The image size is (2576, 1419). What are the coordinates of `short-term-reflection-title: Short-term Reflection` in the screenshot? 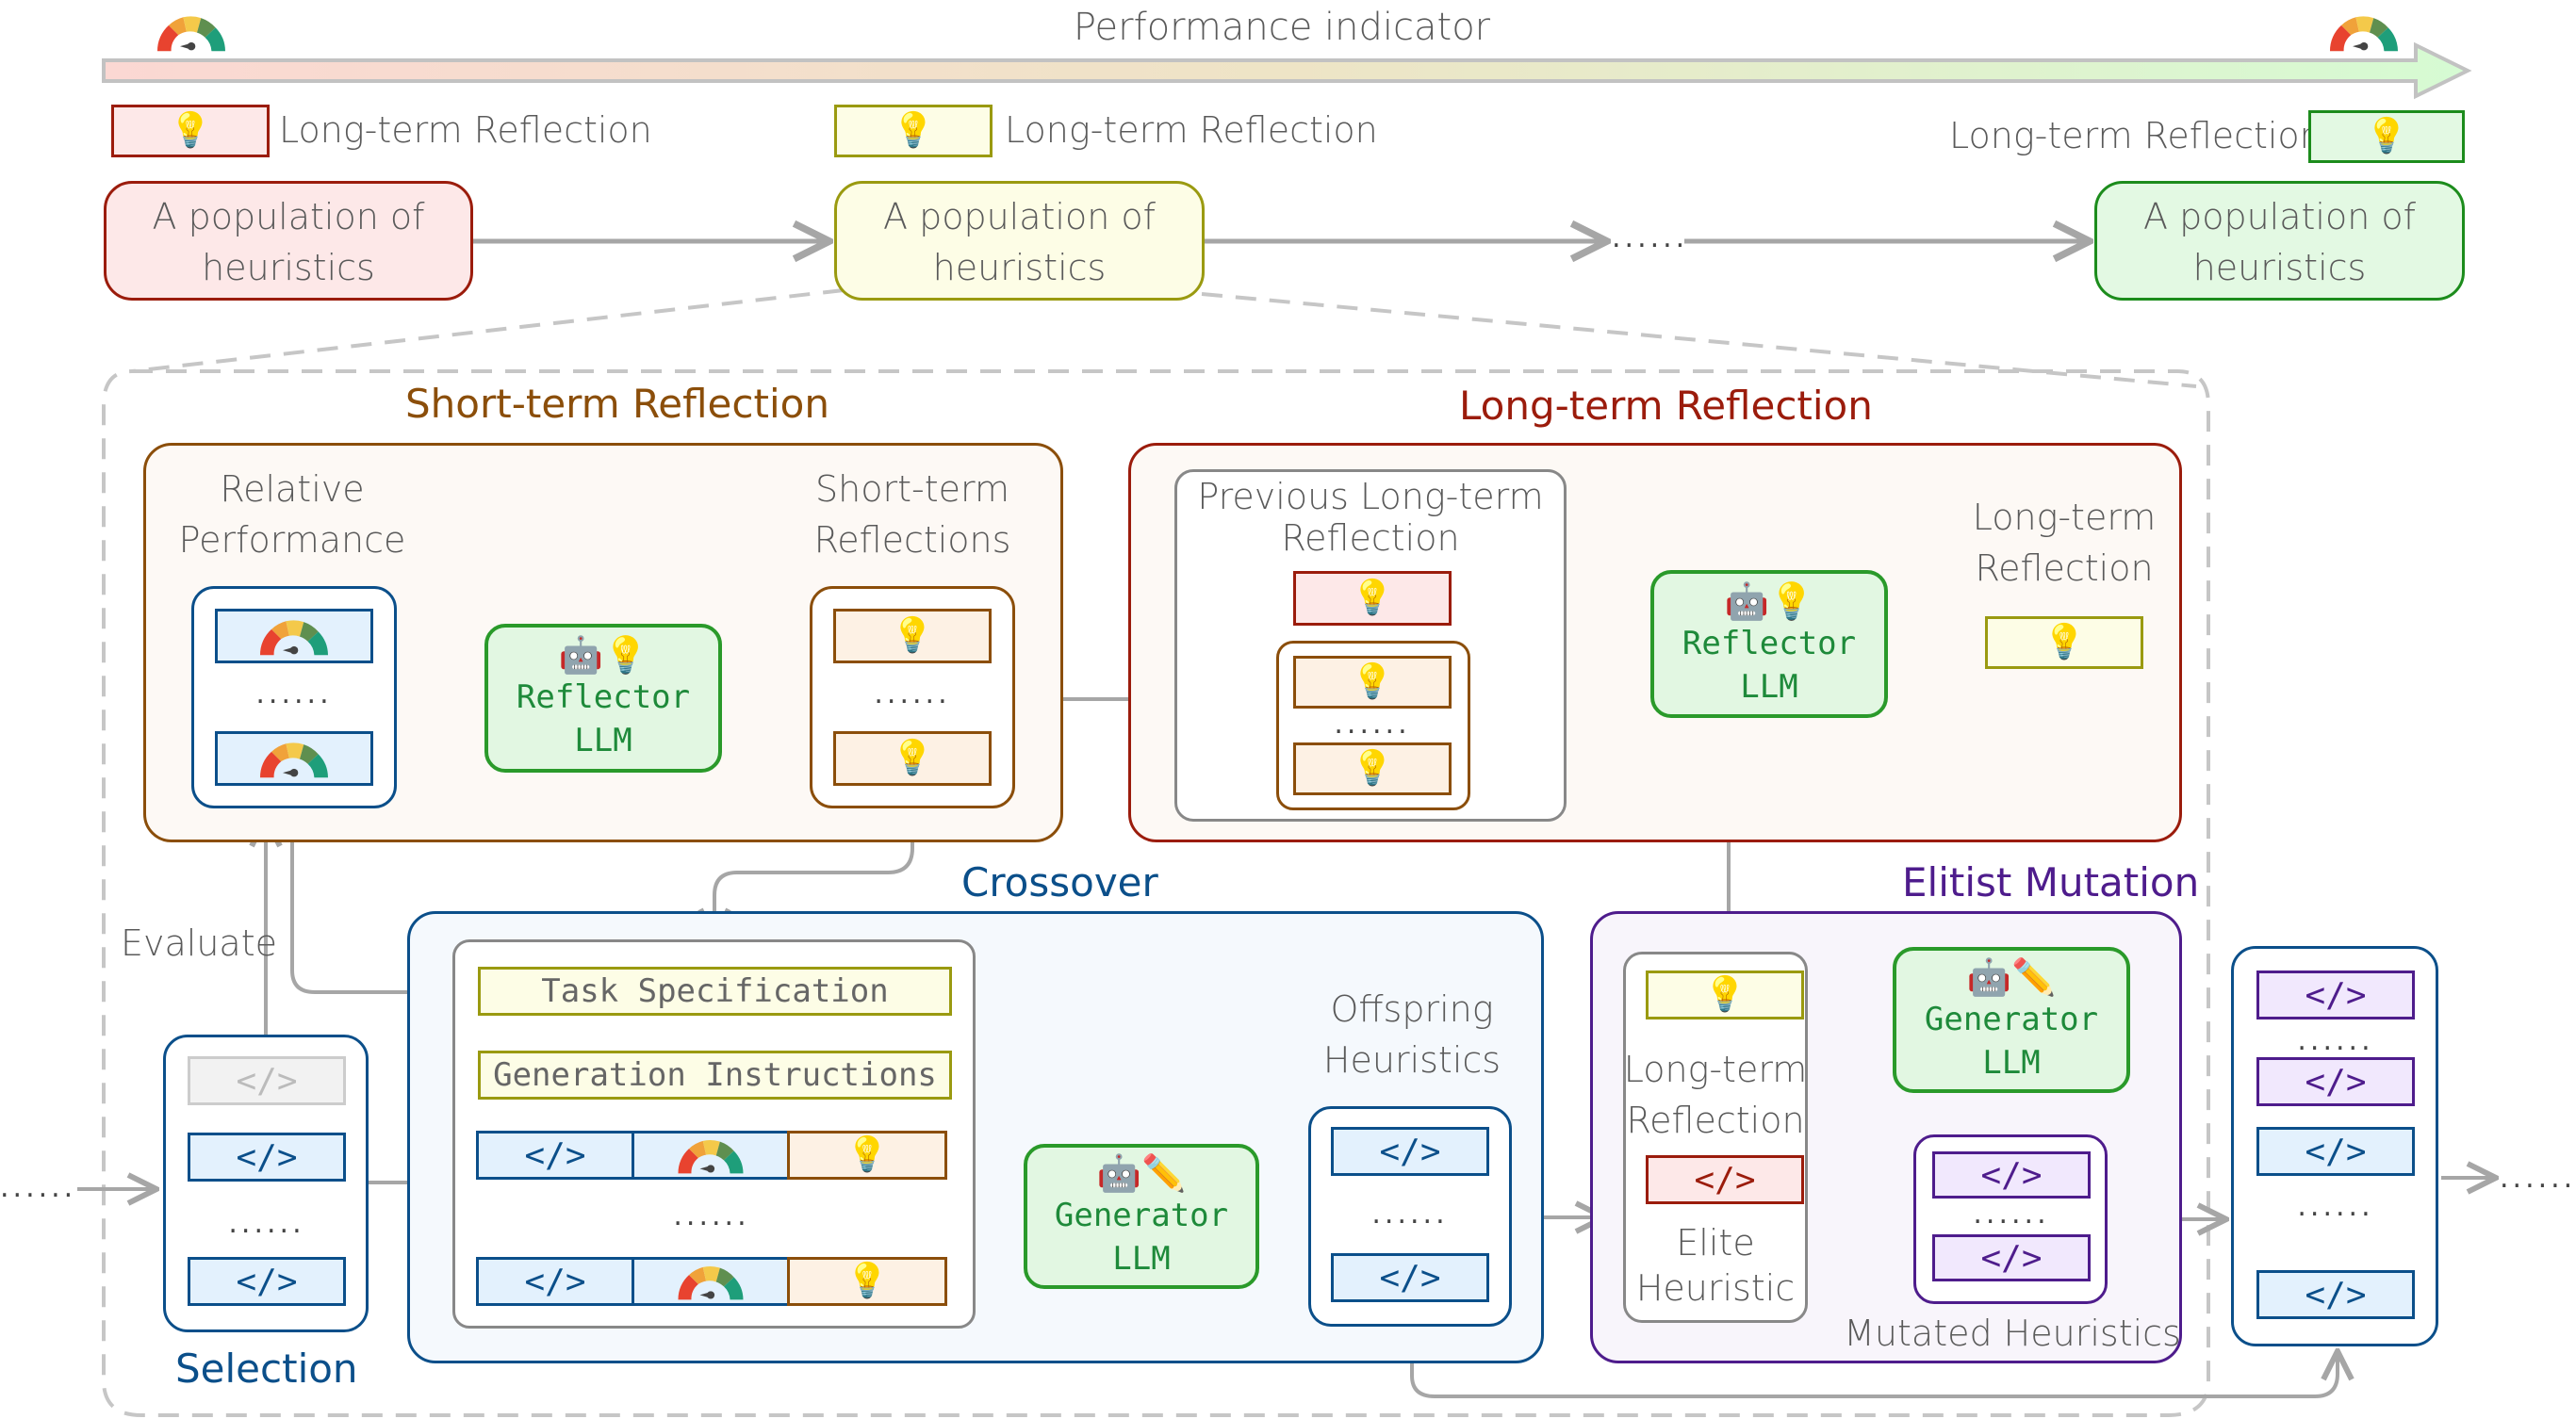 It's located at (617, 404).